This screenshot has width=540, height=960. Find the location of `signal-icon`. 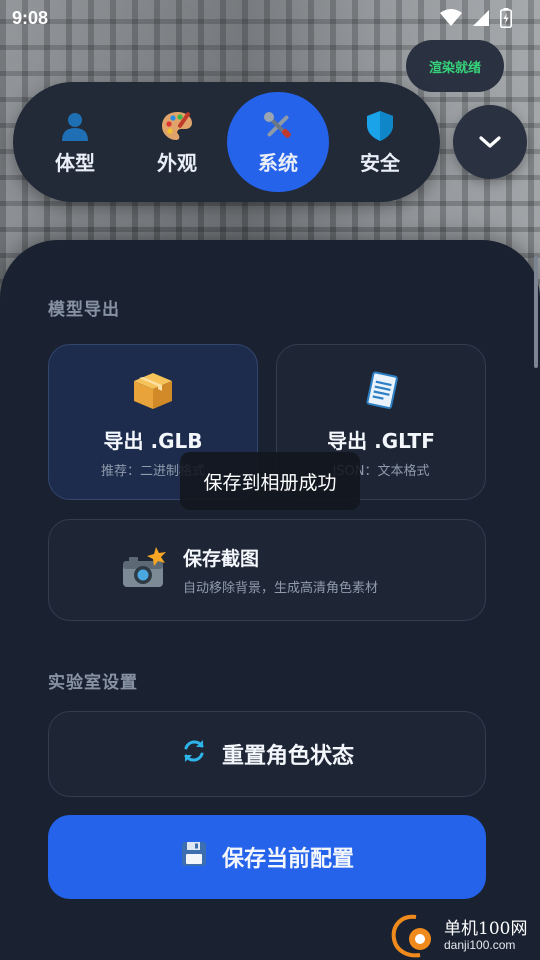

signal-icon is located at coordinates (481, 18).